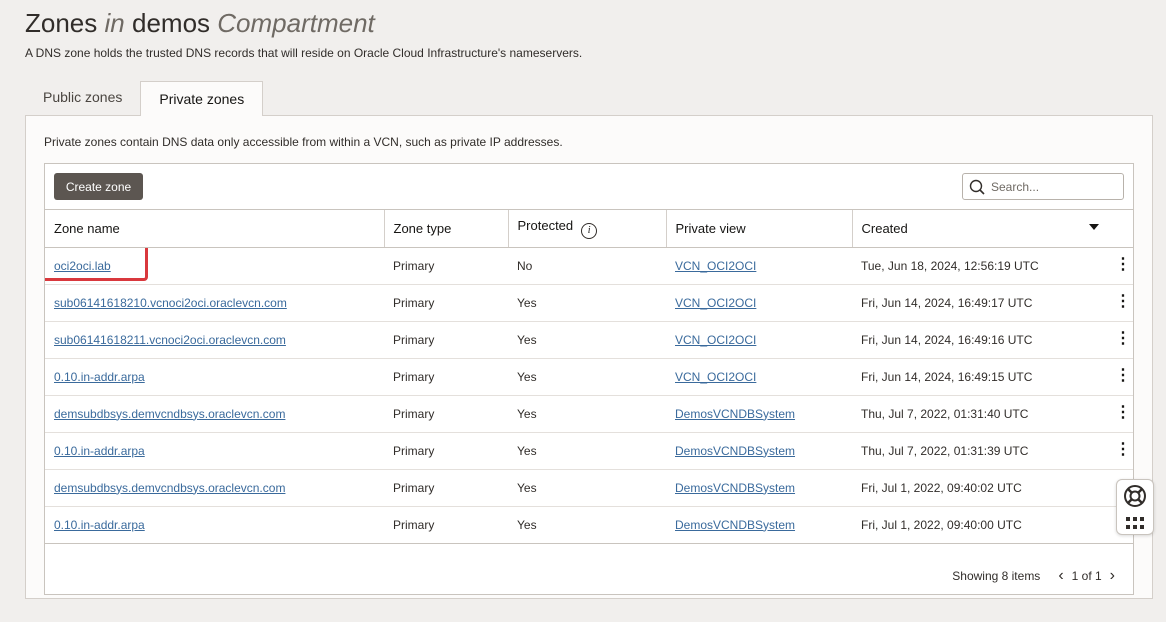 This screenshot has width=1166, height=622. Describe the element at coordinates (941, 487) in the screenshot. I see `created-cell: Fri, Jul 1, 2022, 09:40:02 UTC` at that location.